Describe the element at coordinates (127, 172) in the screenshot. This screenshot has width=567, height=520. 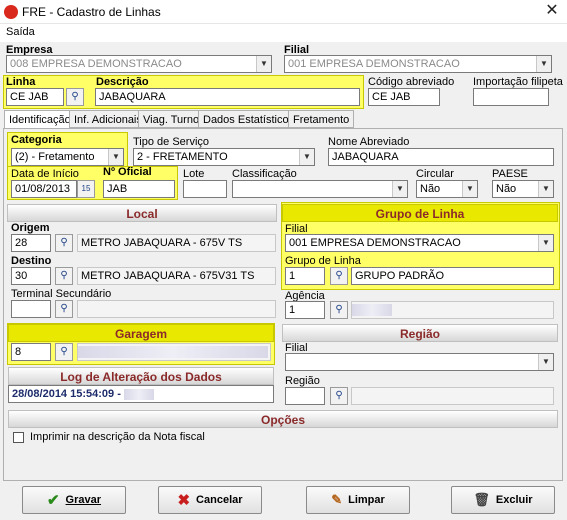
I see `oficial-label: Nº Oficial` at that location.